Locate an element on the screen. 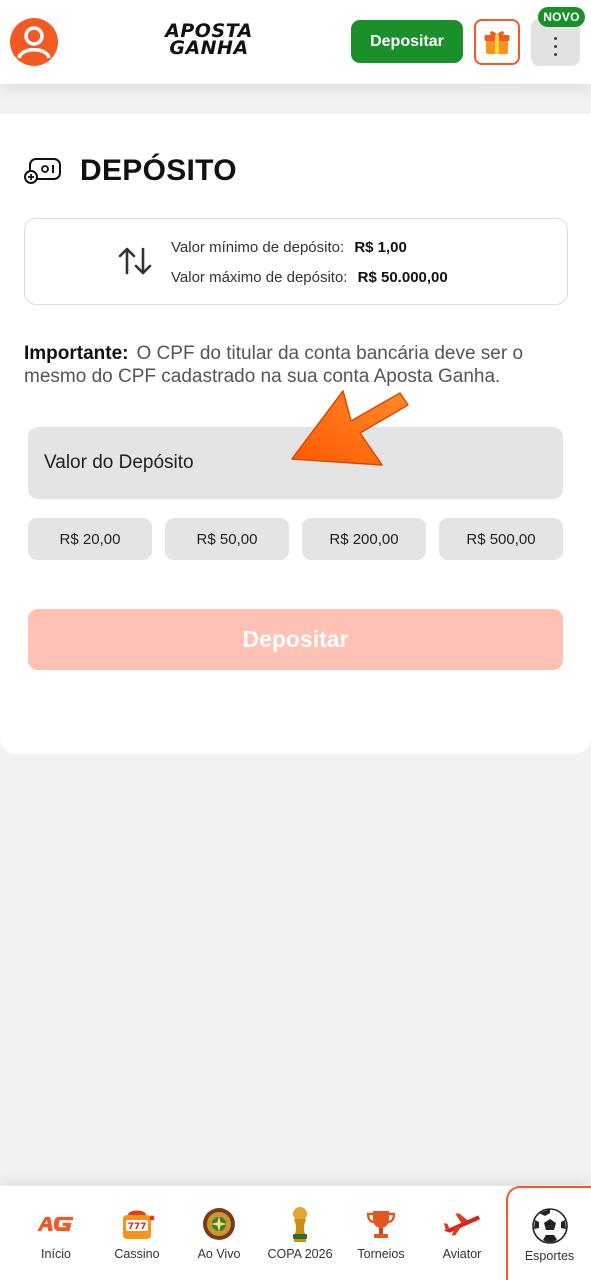 This screenshot has width=591, height=1280. swap-arrows-icon is located at coordinates (135, 261).